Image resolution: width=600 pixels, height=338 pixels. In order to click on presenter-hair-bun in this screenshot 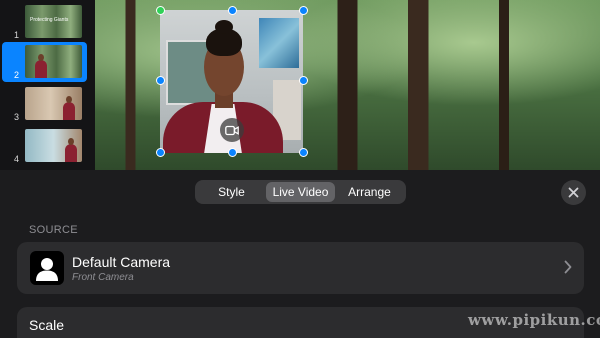, I will do `click(224, 27)`.